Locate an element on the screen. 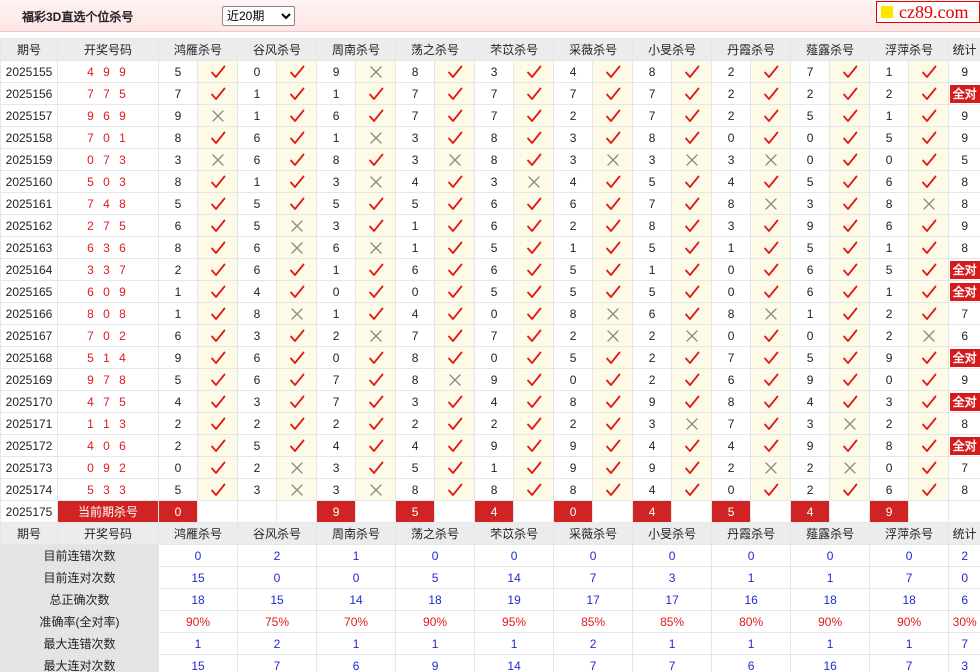  current-kill-number: 4 is located at coordinates (810, 511).